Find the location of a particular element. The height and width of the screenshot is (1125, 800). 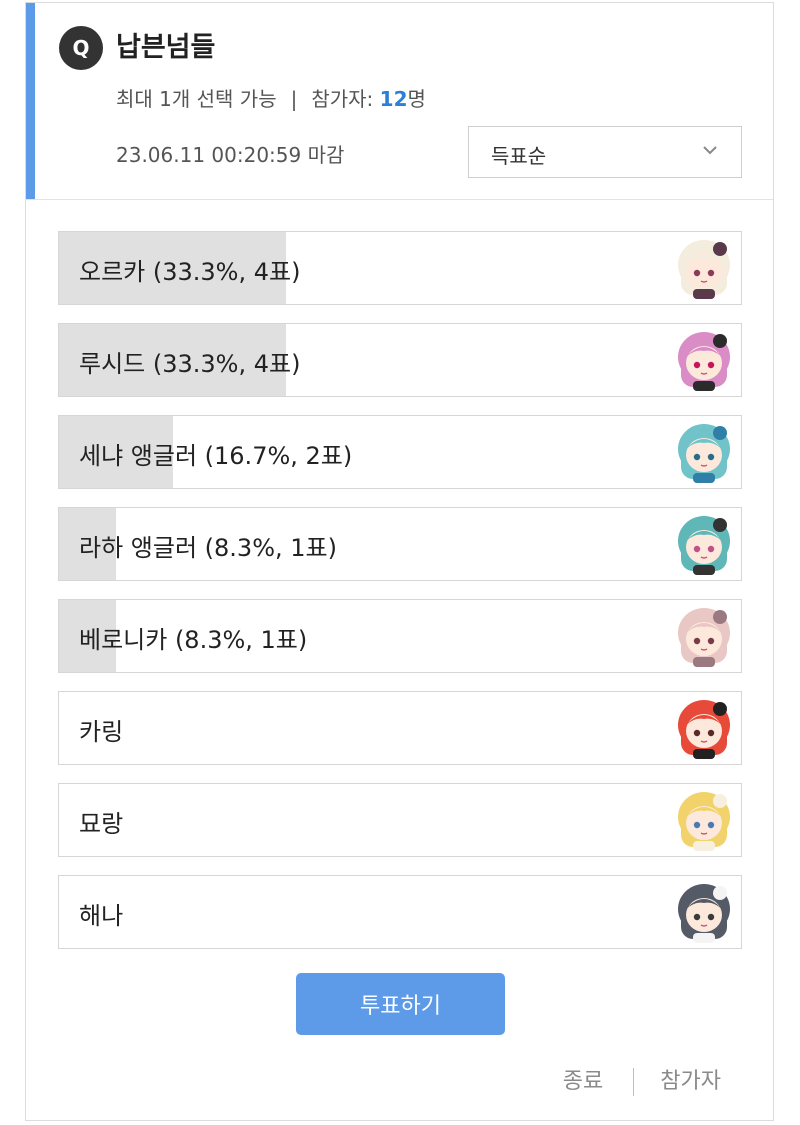

poll-title: 납븐넘들 is located at coordinates (166, 47).